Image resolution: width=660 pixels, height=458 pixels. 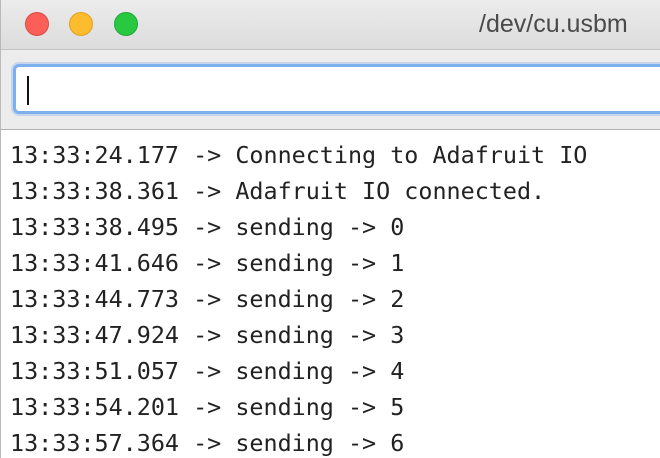 What do you see at coordinates (207, 371) in the screenshot?
I see `log-line: 13:33:51.057 -> sending -> 4` at bounding box center [207, 371].